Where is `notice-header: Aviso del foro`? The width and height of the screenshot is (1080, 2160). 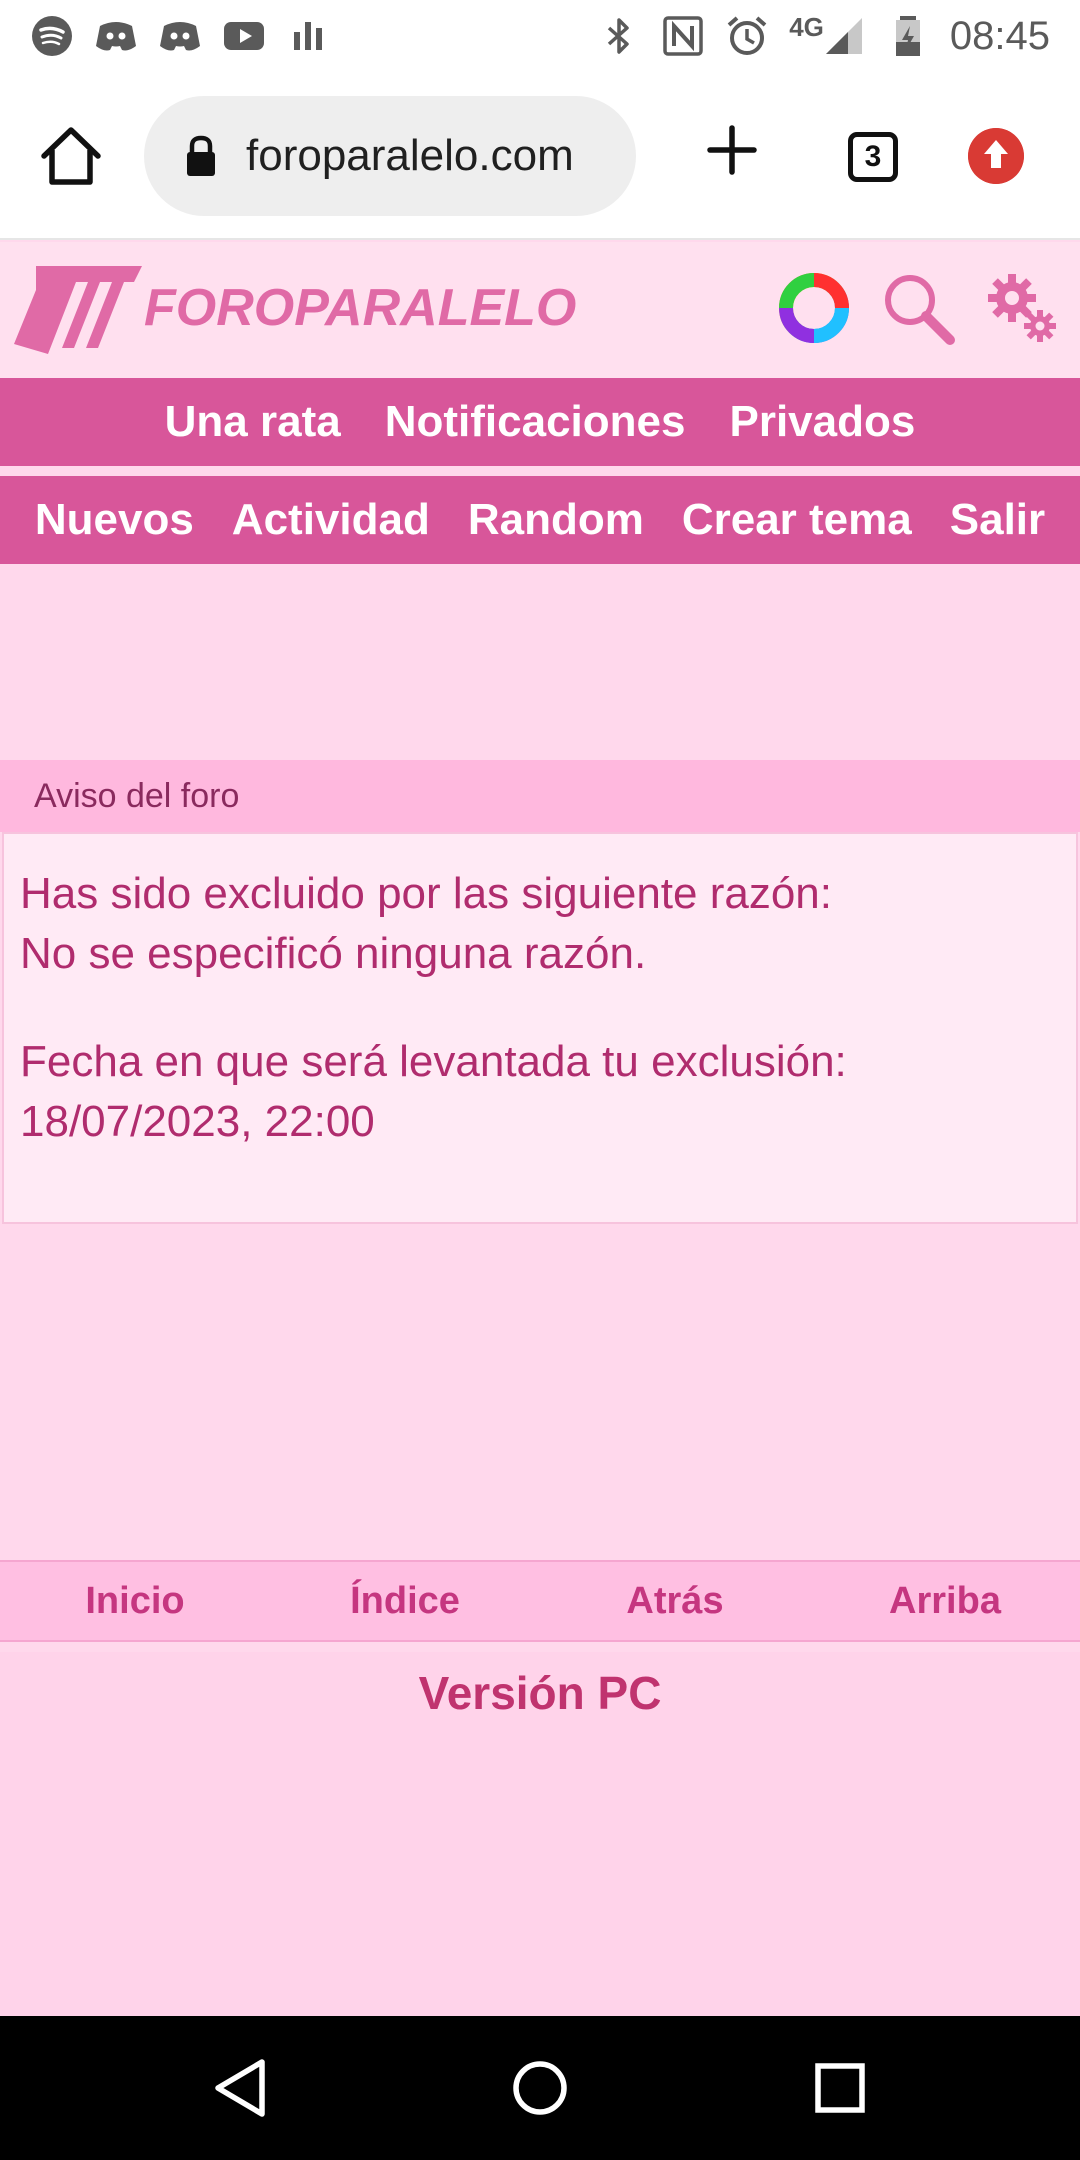
notice-header: Aviso del foro is located at coordinates (540, 796).